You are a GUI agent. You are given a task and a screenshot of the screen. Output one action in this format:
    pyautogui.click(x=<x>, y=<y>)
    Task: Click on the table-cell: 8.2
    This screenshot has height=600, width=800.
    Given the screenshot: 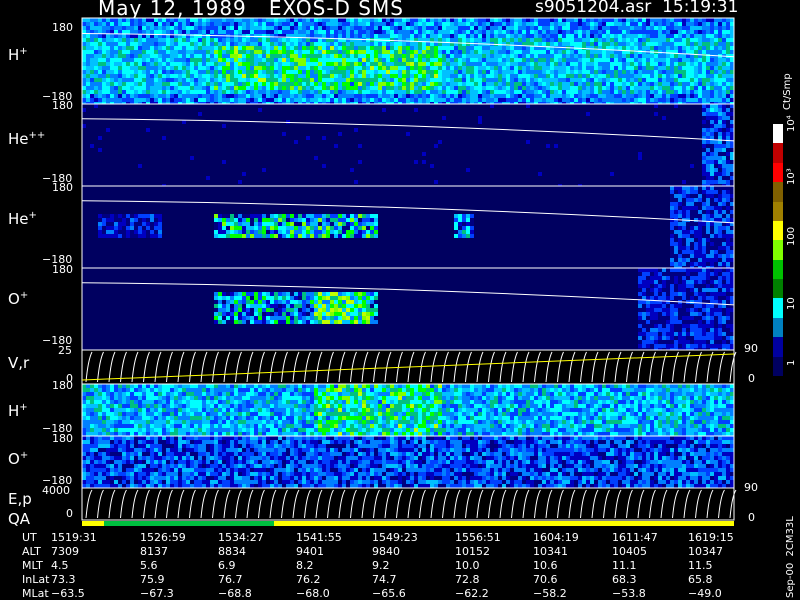 What is the action you would take?
    pyautogui.click(x=305, y=565)
    